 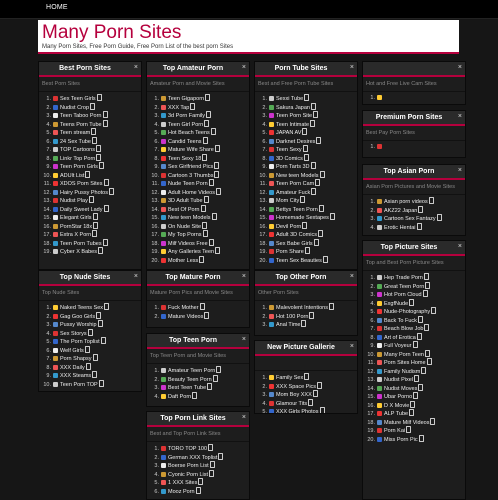 I want to click on site-link: Homemade Sextapes, so click(x=302, y=218).